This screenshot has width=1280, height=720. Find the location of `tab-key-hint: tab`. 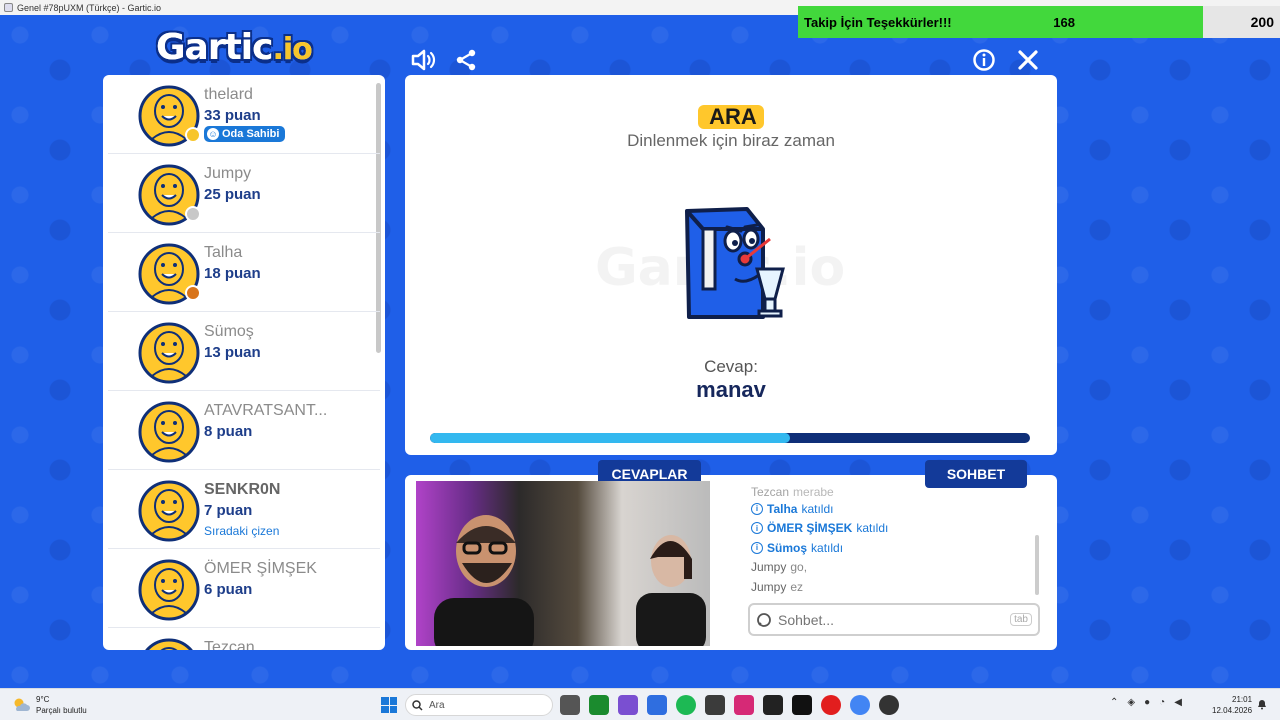

tab-key-hint: tab is located at coordinates (1021, 619).